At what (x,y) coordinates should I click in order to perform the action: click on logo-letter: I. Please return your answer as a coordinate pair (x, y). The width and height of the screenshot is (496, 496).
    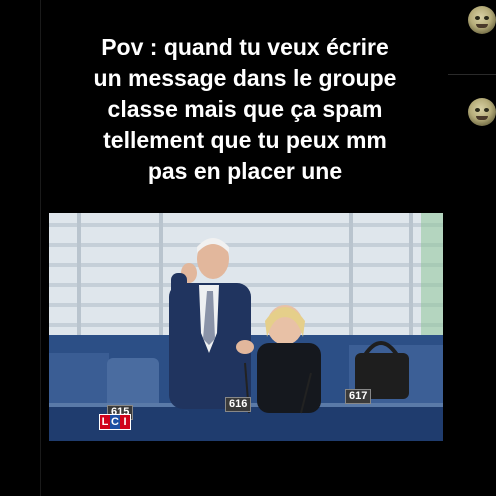
    Looking at the image, I should click on (125, 422).